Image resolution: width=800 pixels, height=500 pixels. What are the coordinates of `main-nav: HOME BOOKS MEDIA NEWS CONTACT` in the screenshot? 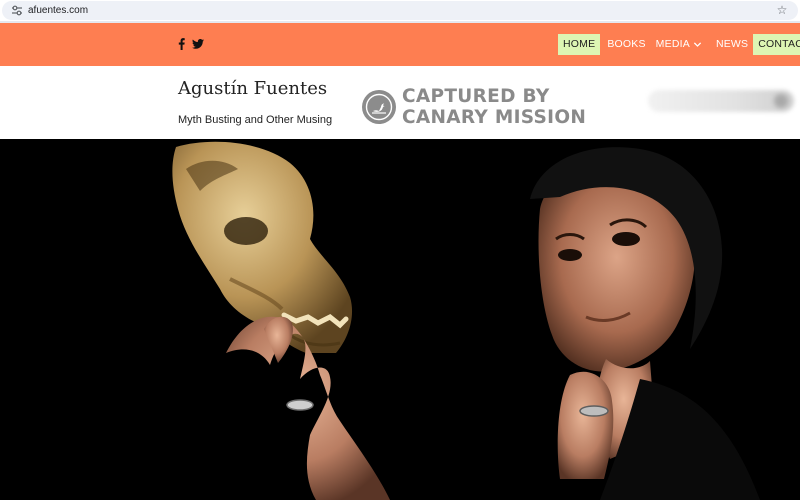 It's located at (400, 44).